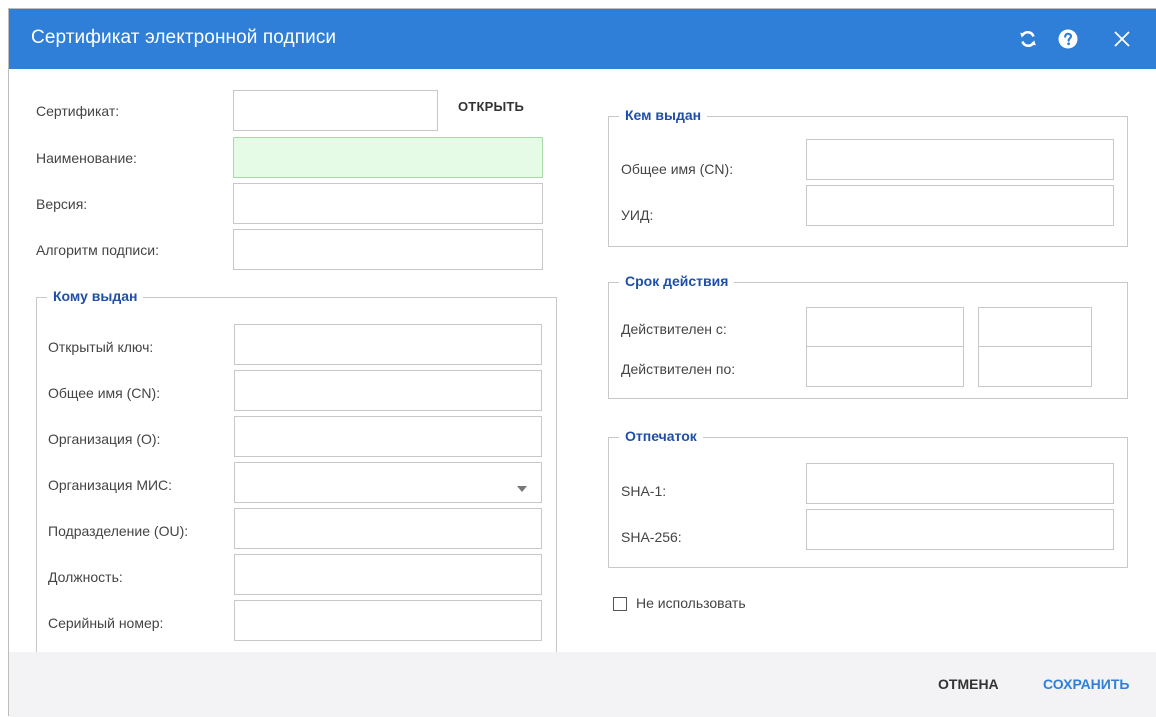 This screenshot has width=1156, height=717. Describe the element at coordinates (663, 115) in the screenshot. I see `issued-by-legend: Кем выдан` at that location.